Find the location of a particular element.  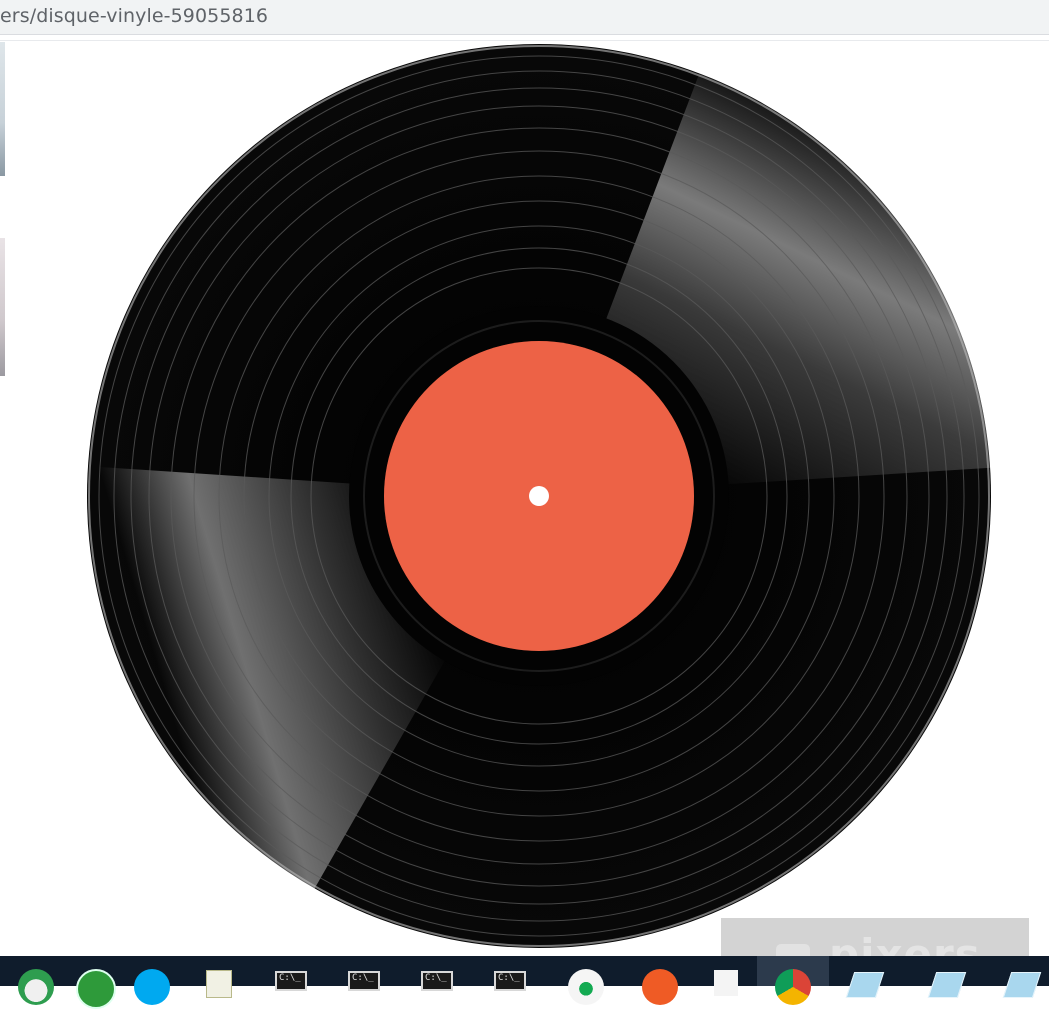

palm-app-icon is located at coordinates (36, 987).